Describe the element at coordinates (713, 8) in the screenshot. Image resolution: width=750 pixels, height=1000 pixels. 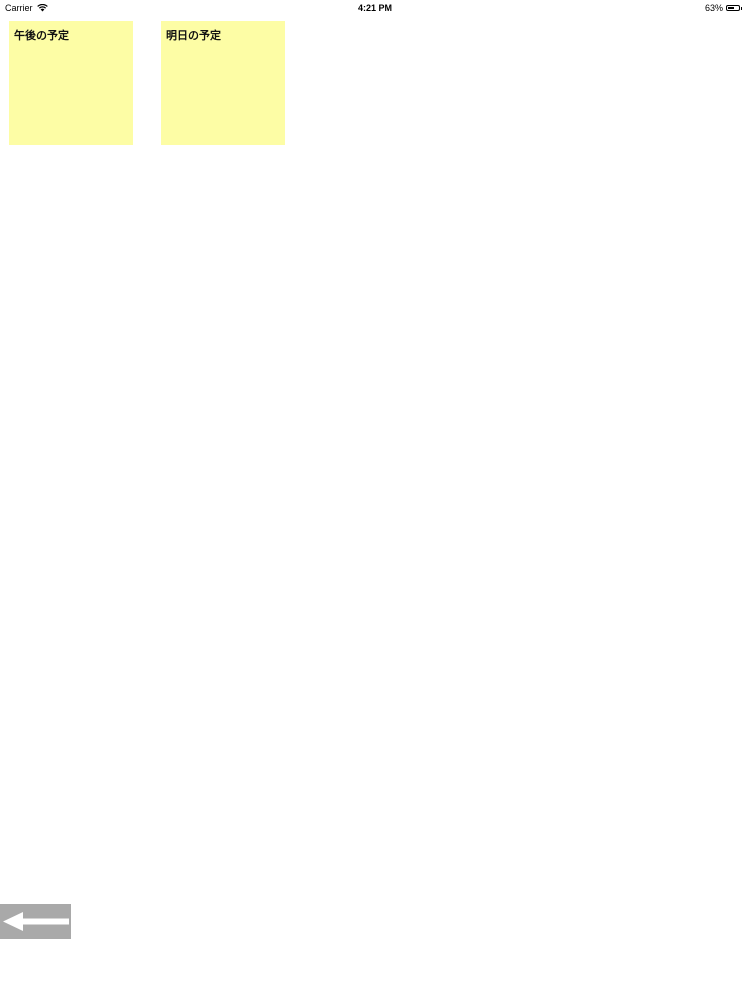
I see `battery-percent: 63%` at that location.